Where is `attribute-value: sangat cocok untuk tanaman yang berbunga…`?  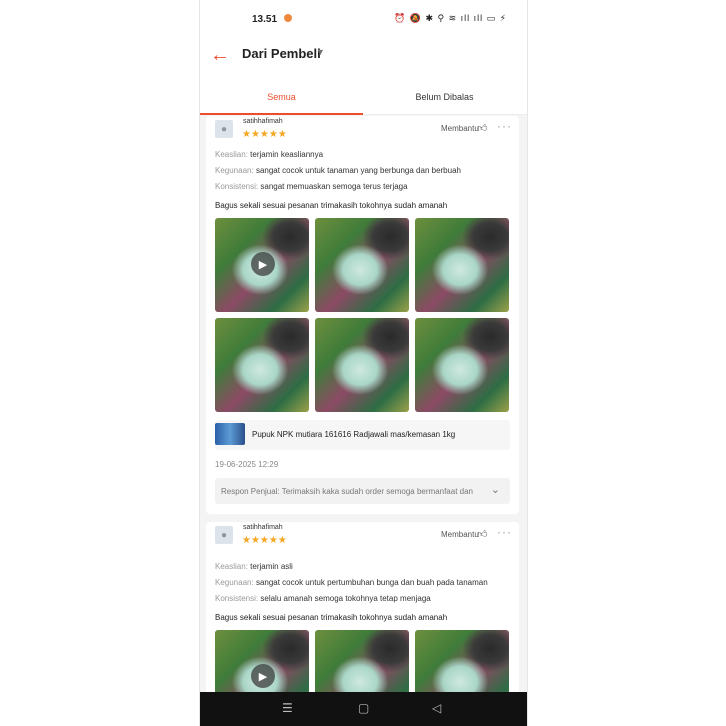 attribute-value: sangat cocok untuk tanaman yang berbunga… is located at coordinates (358, 170).